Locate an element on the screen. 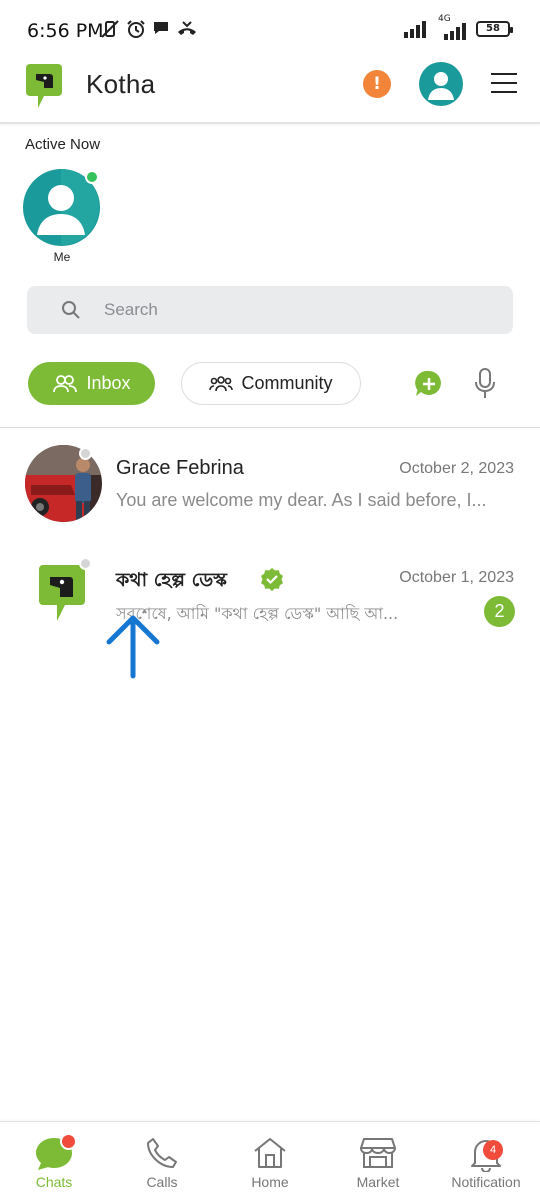 The height and width of the screenshot is (1200, 540). search-placeholder: Search is located at coordinates (131, 309).